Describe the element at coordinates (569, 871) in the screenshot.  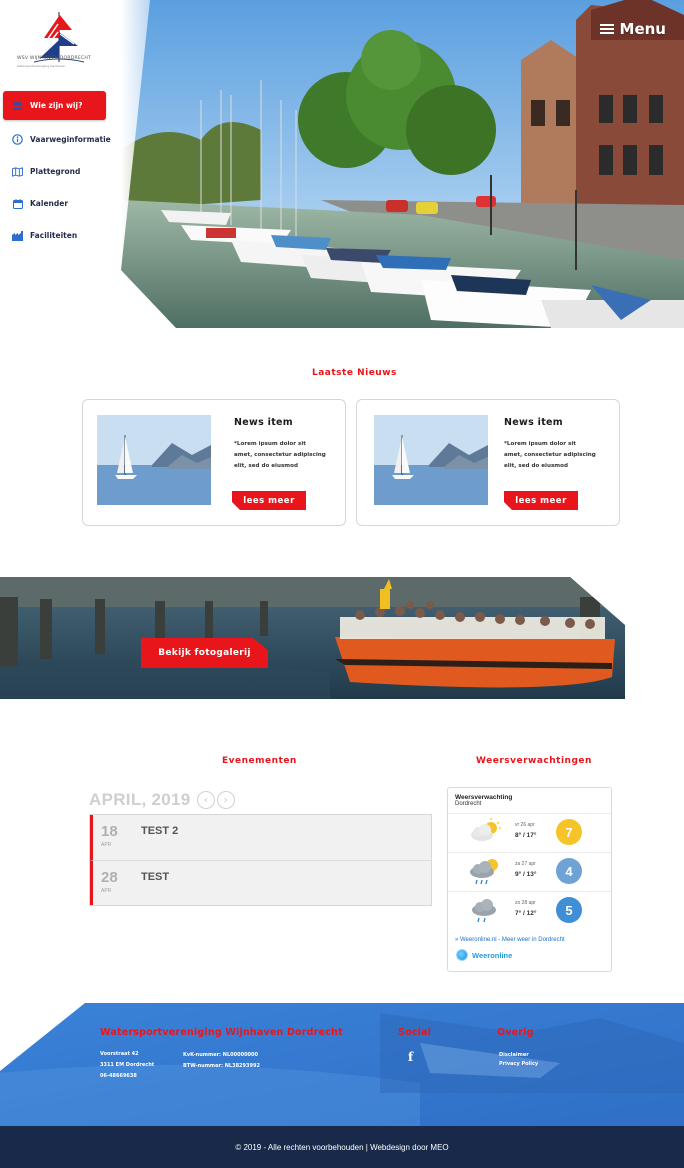
I see `weather-score-badge: 4` at that location.